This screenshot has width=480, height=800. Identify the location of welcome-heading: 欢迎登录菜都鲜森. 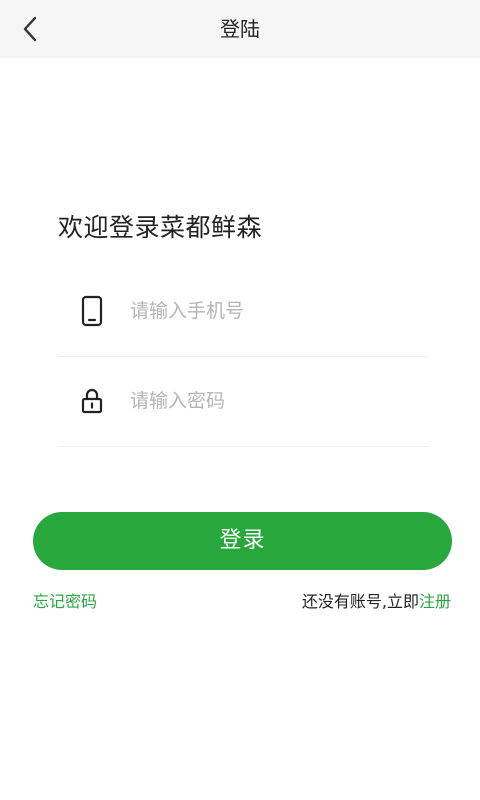
(160, 227).